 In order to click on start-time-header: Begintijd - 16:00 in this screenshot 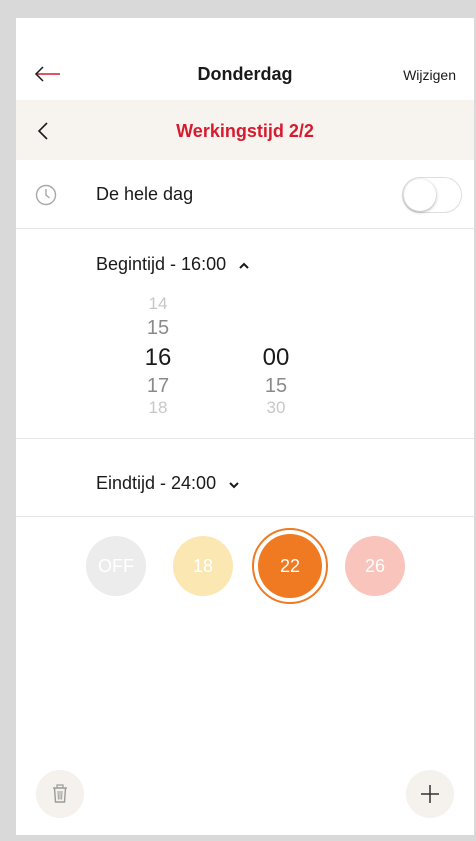, I will do `click(173, 265)`.